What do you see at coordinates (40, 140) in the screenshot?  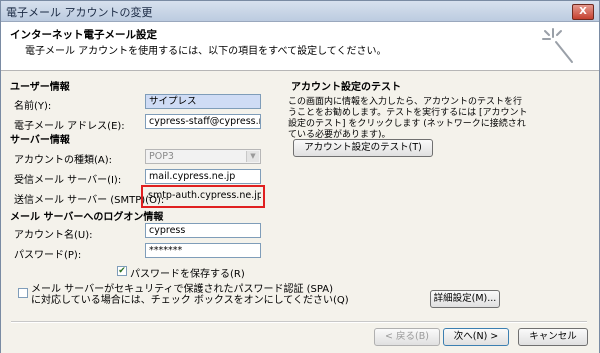 I see `server-info-heading: サーバー情報` at bounding box center [40, 140].